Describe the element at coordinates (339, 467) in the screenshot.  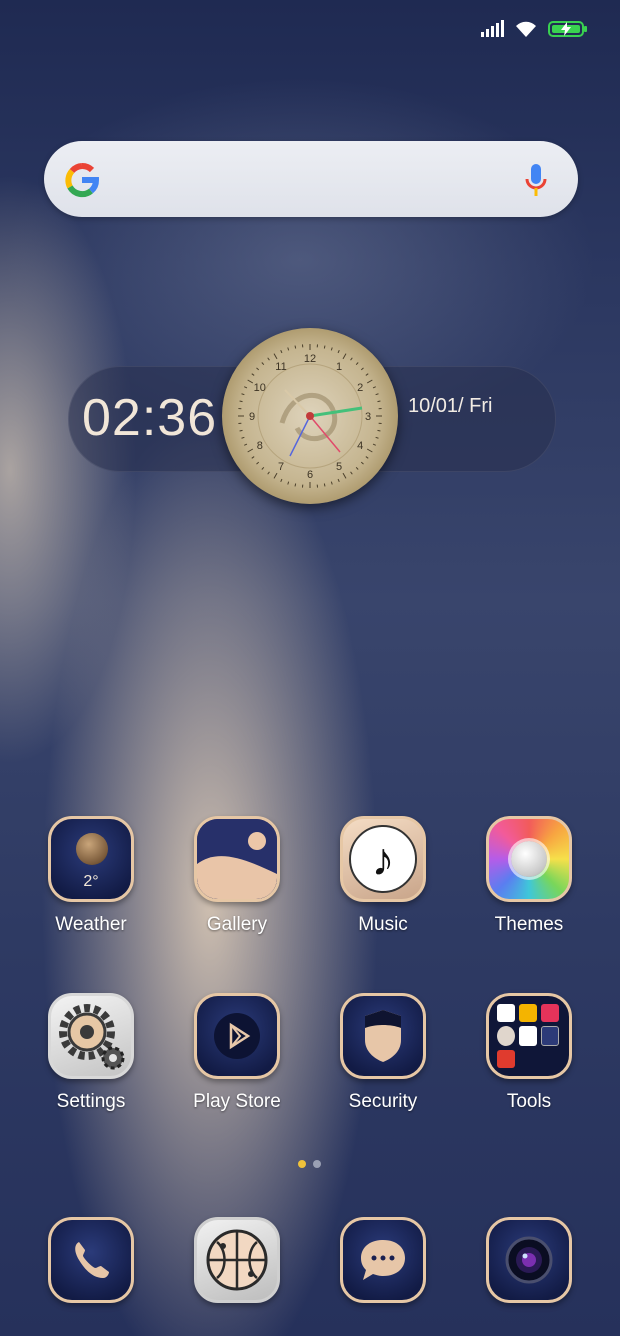
I see `dial-number: 5` at that location.